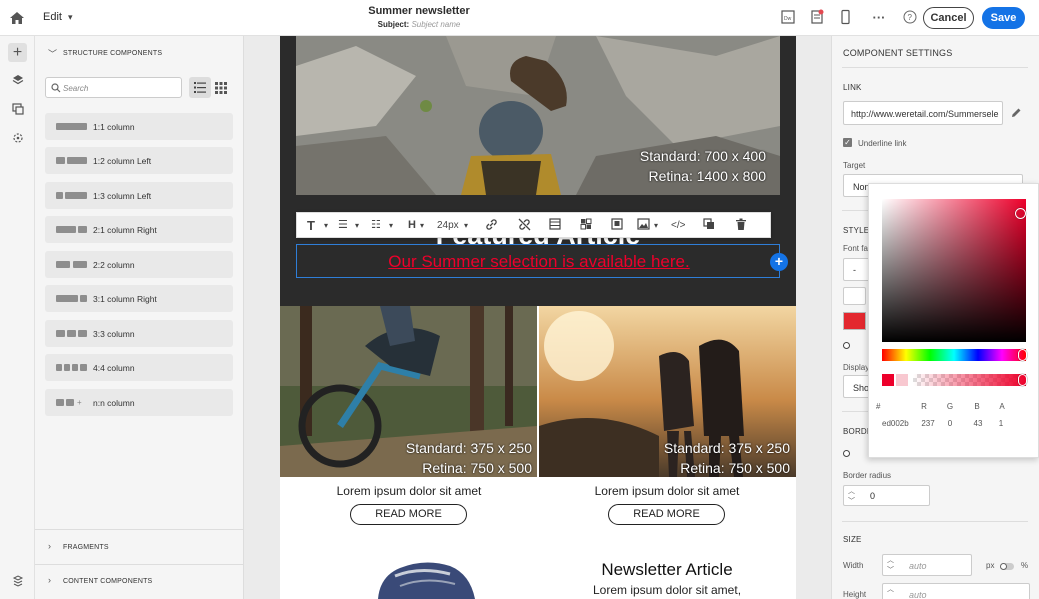 The image size is (1039, 599). I want to click on text-style-icon: T, so click(311, 225).